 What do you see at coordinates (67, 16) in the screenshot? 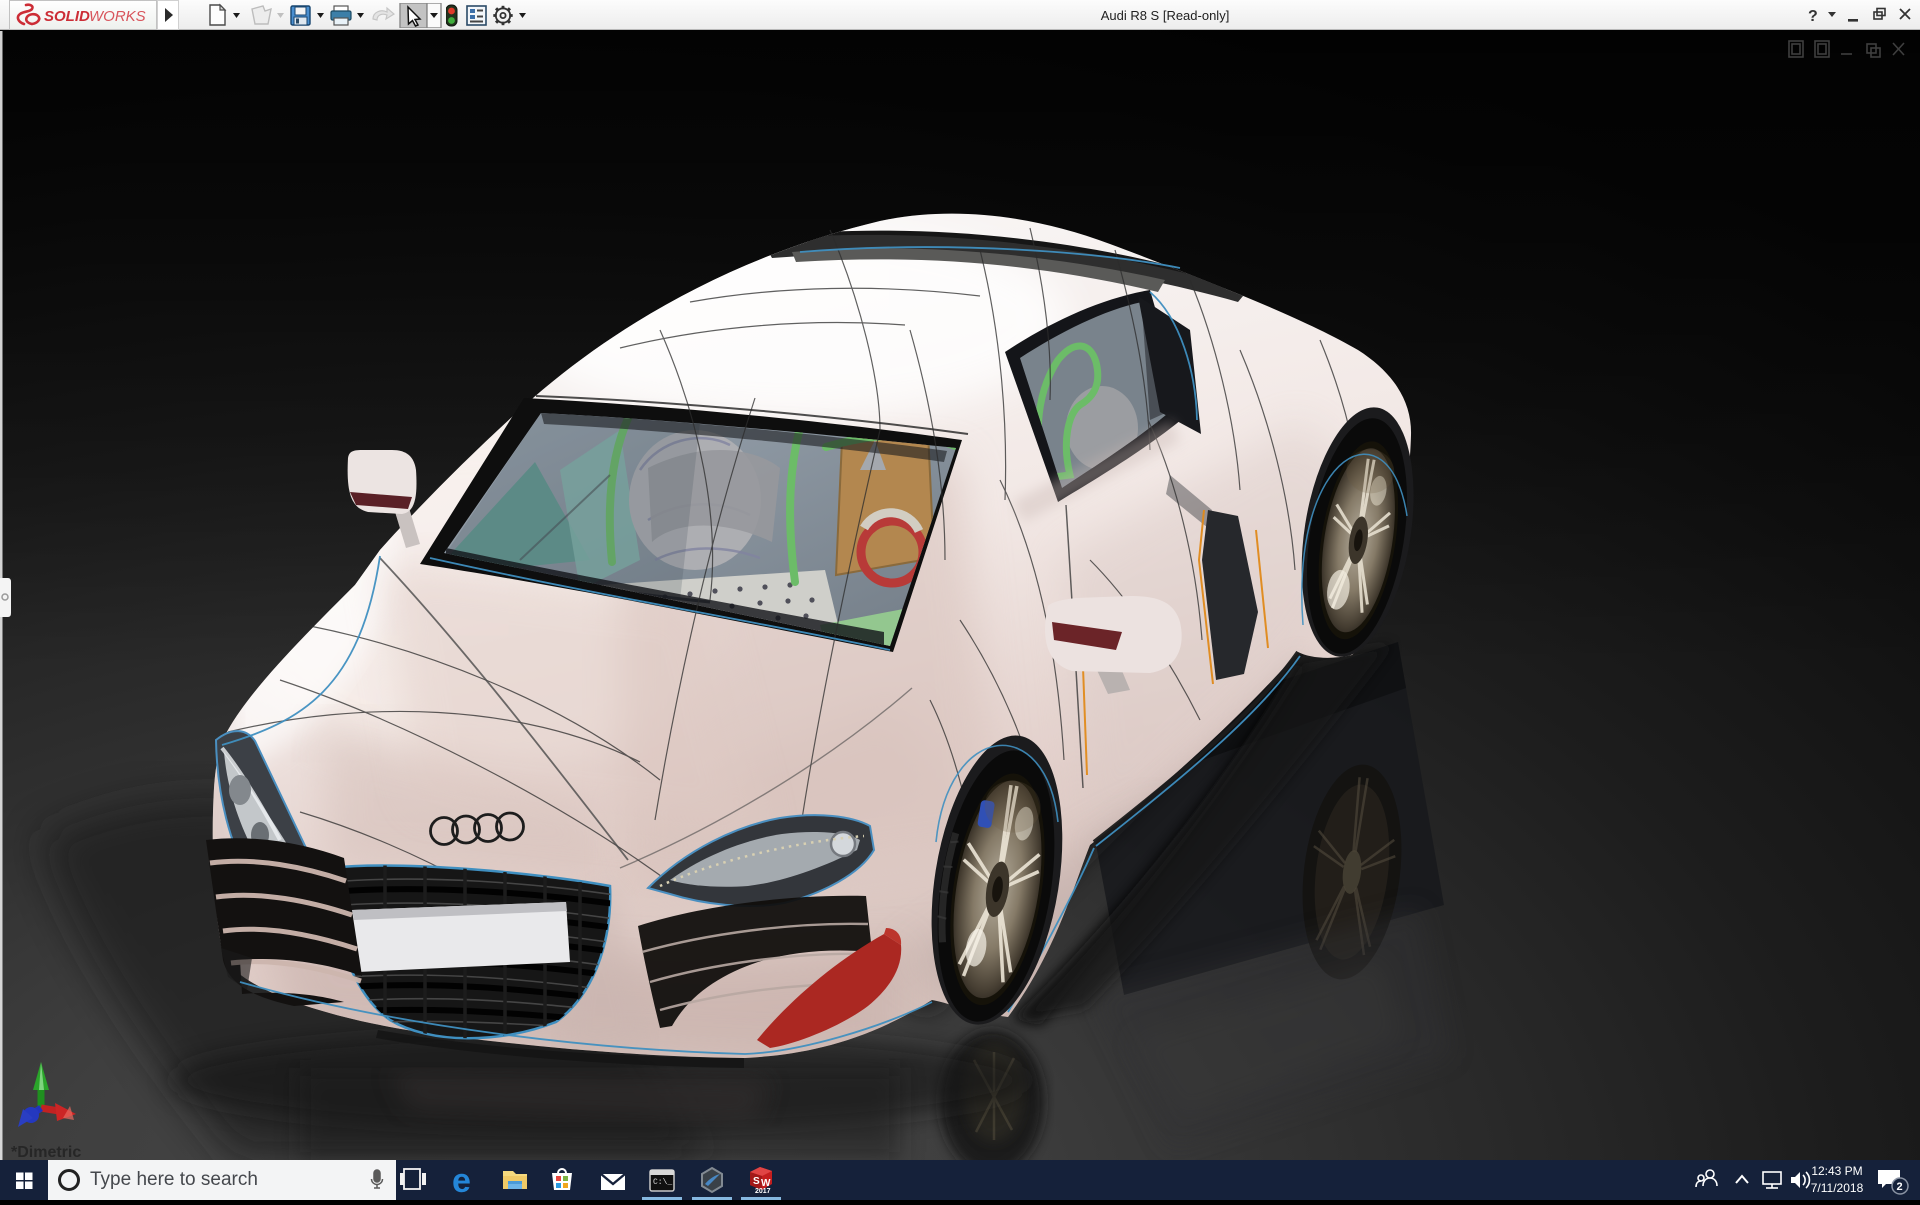
I see `svg-text: SOLID` at bounding box center [67, 16].